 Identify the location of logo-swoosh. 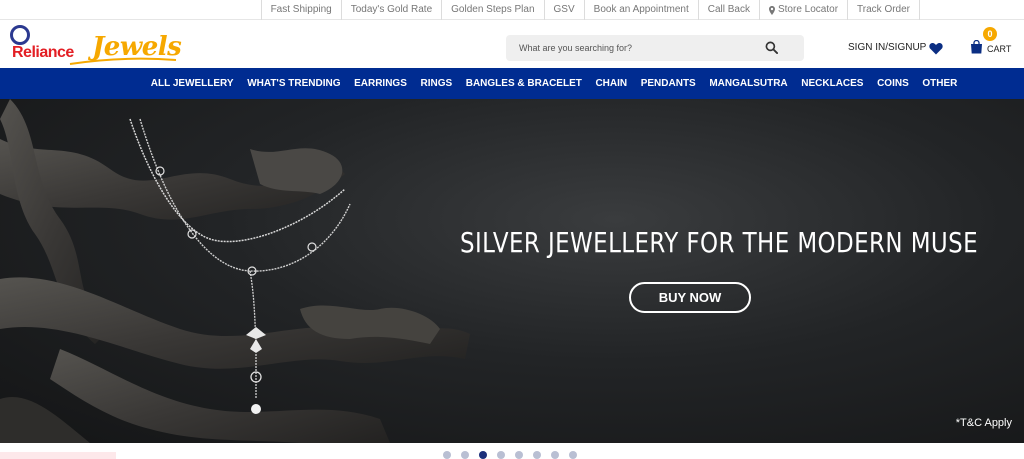
(123, 61).